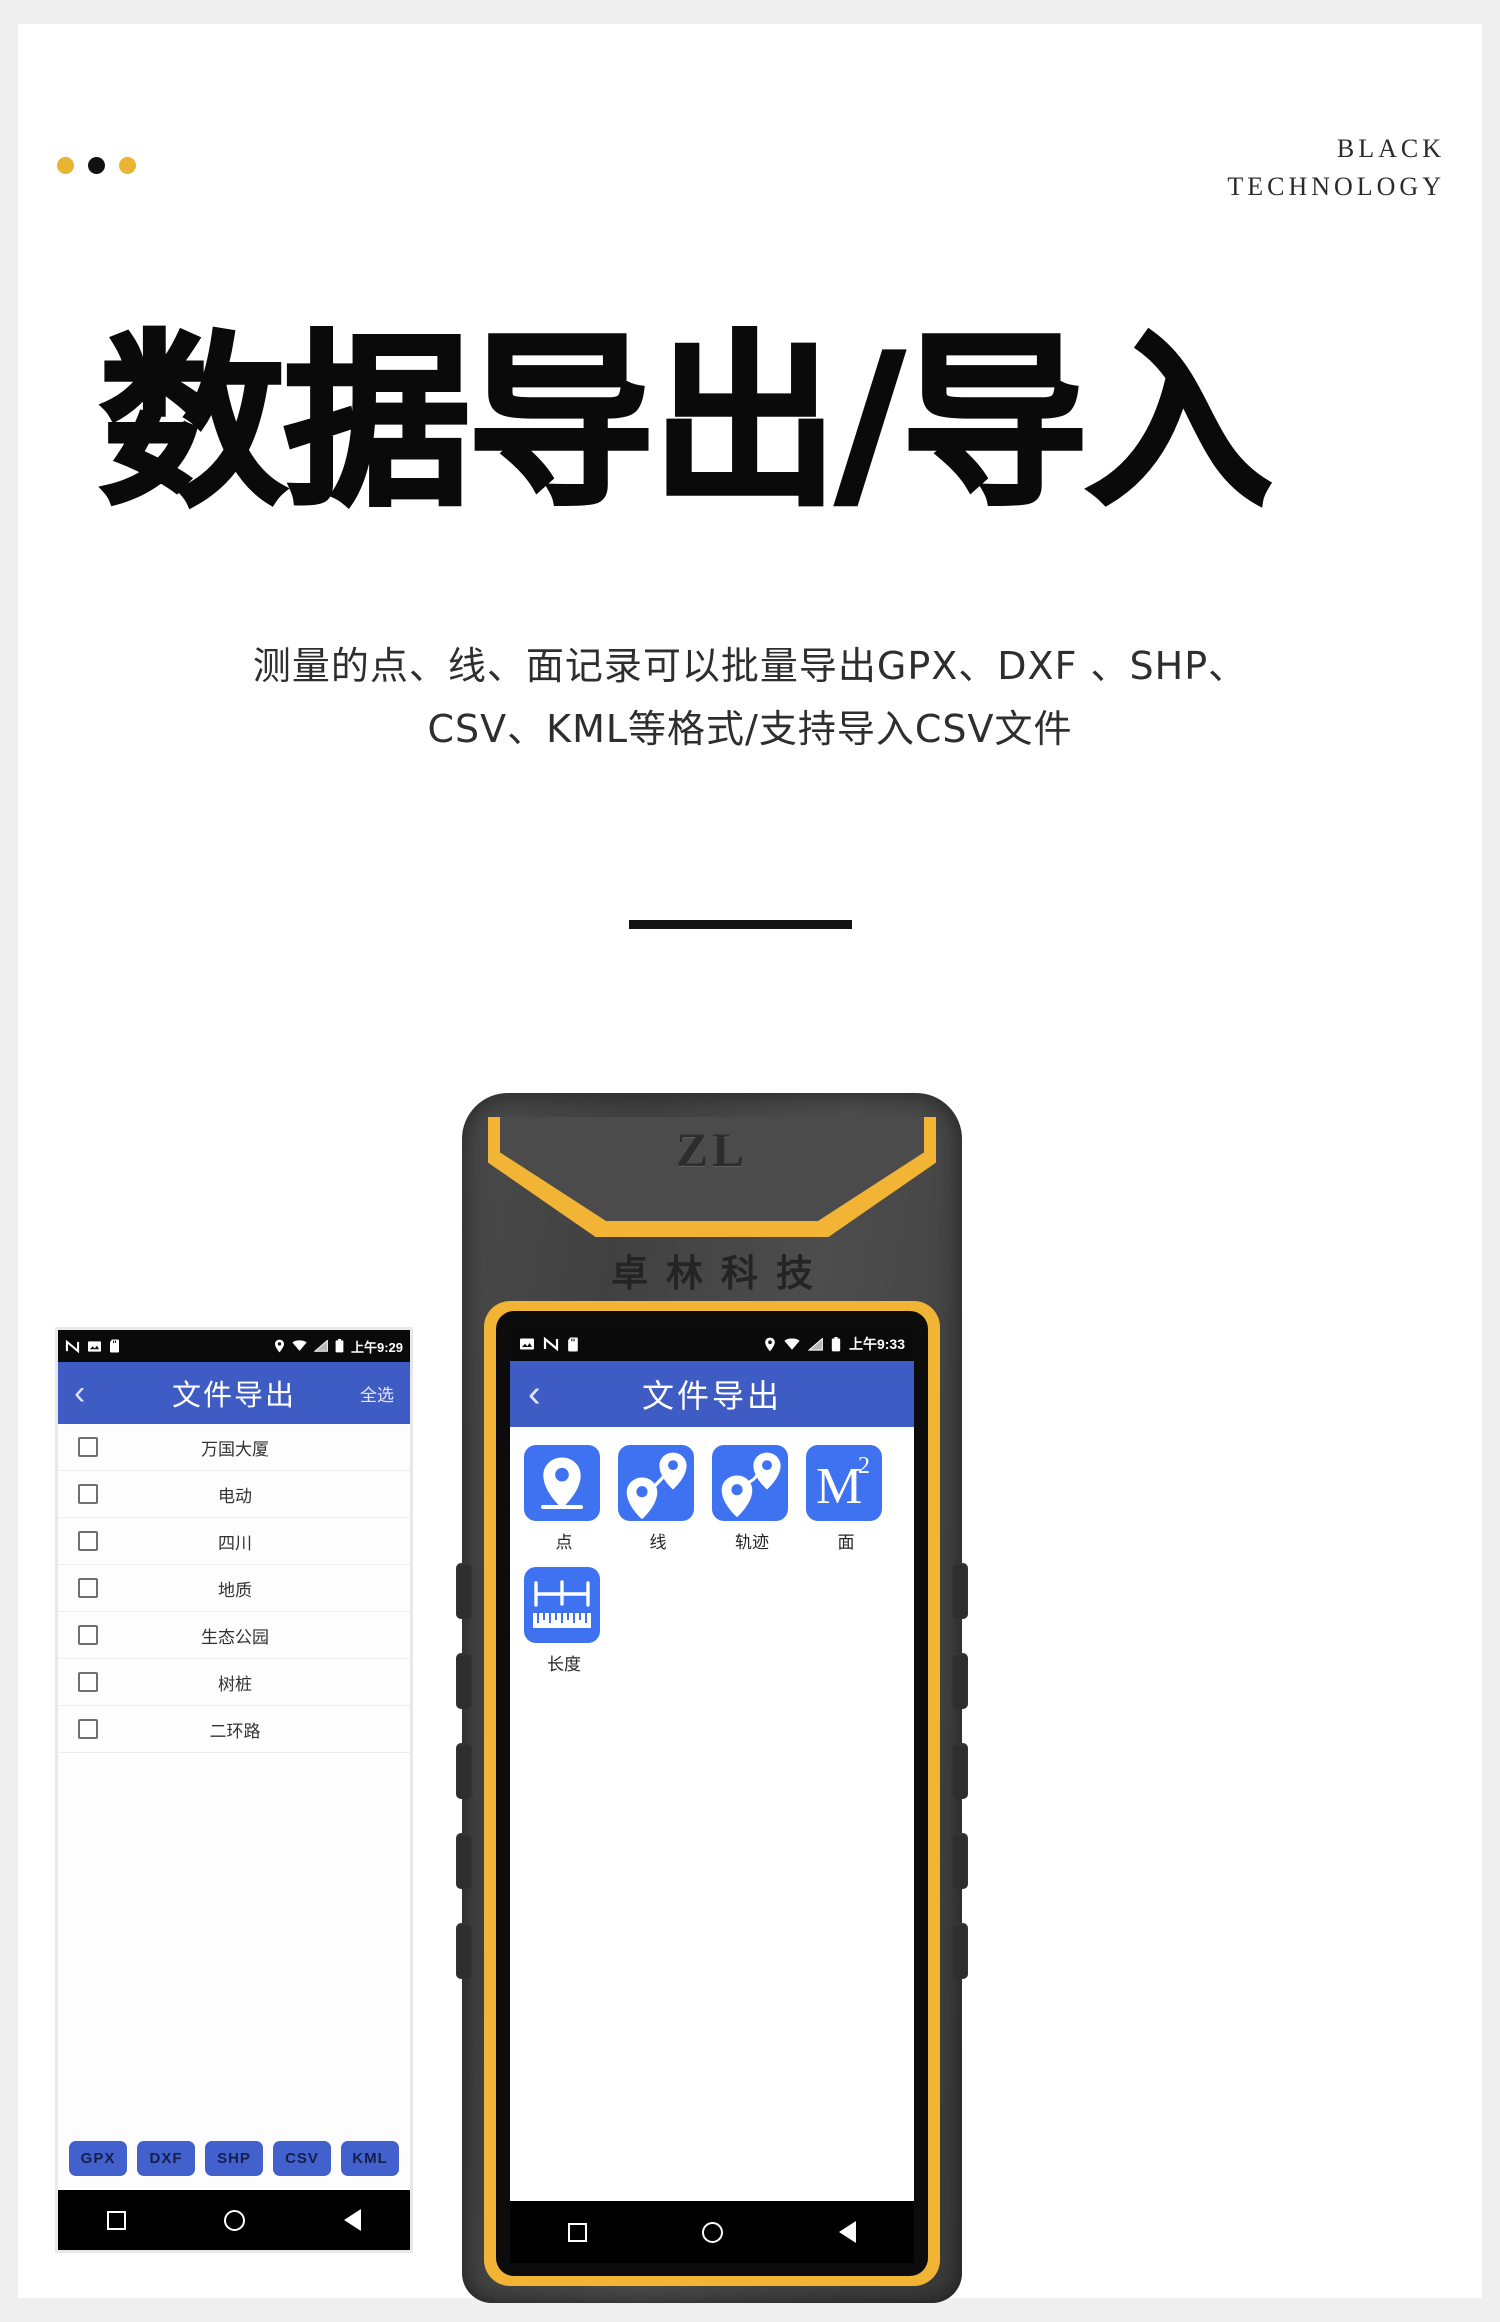 This screenshot has height=2322, width=1500. Describe the element at coordinates (721, 1273) in the screenshot. I see `device-brand-text: 卓林科技` at that location.